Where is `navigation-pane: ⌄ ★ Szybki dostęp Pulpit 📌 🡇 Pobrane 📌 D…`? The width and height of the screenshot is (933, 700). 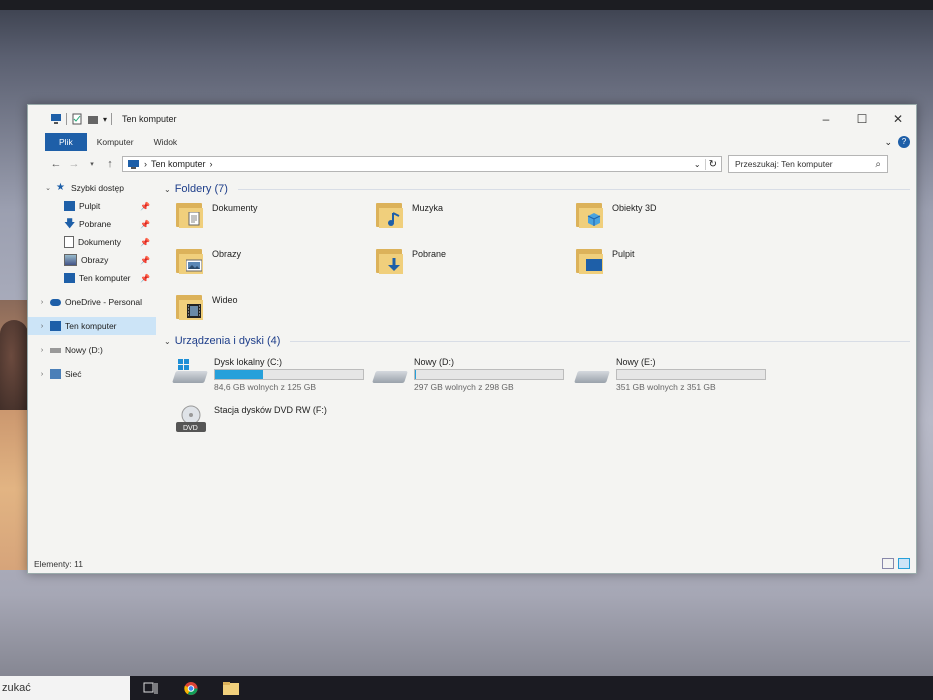 navigation-pane: ⌄ ★ Szybki dostęp Pulpit 📌 🡇 Pobrane 📌 D… is located at coordinates (92, 364).